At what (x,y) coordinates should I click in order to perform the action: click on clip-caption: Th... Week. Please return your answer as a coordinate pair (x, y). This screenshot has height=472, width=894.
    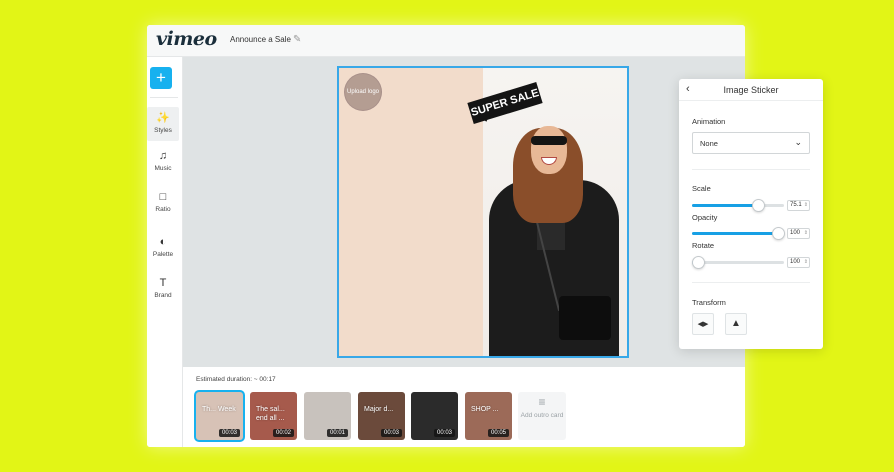
    Looking at the image, I should click on (219, 409).